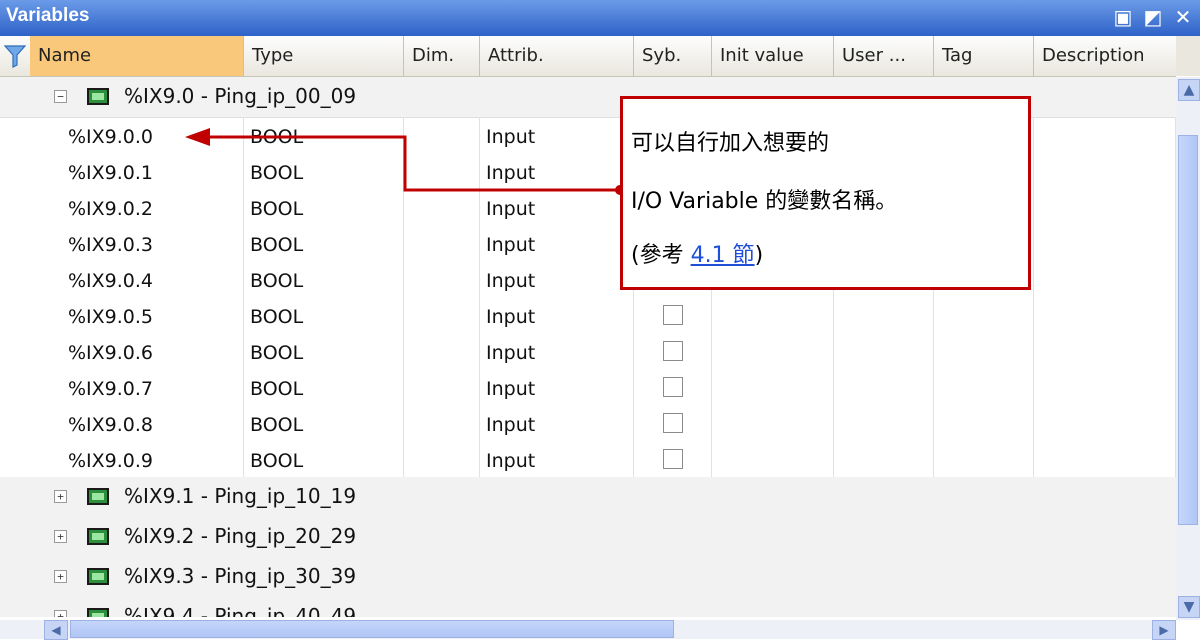 The width and height of the screenshot is (1200, 640). Describe the element at coordinates (1183, 17) in the screenshot. I see `close-icon: ✕` at that location.